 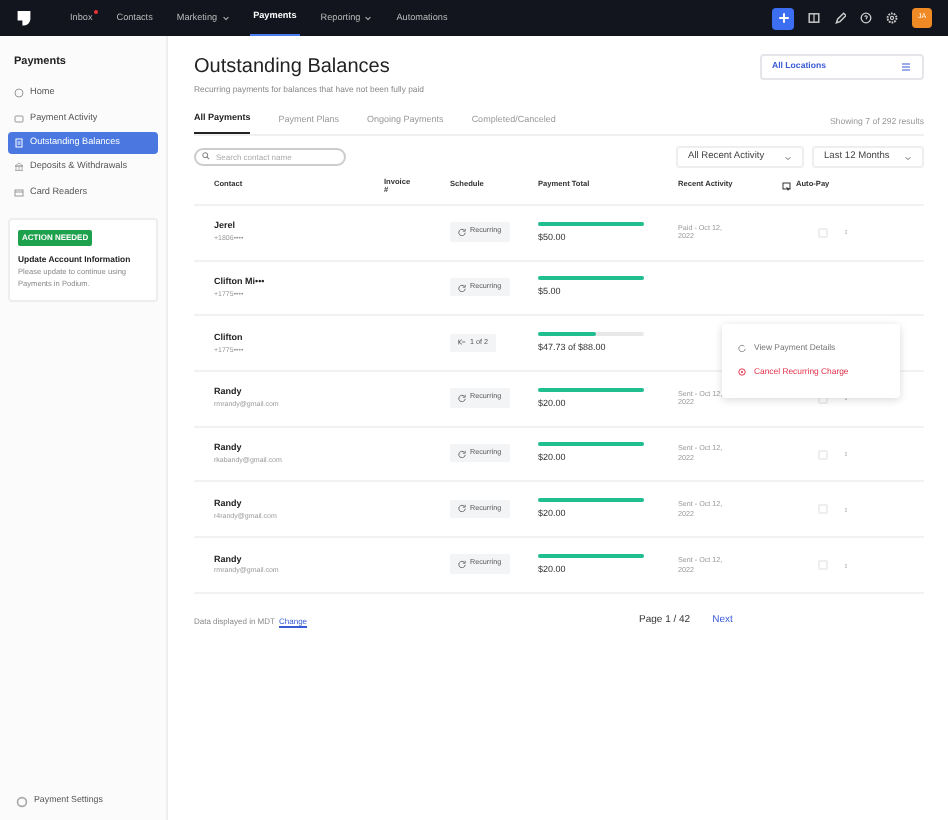 I want to click on circle-icon, so click(x=19, y=93).